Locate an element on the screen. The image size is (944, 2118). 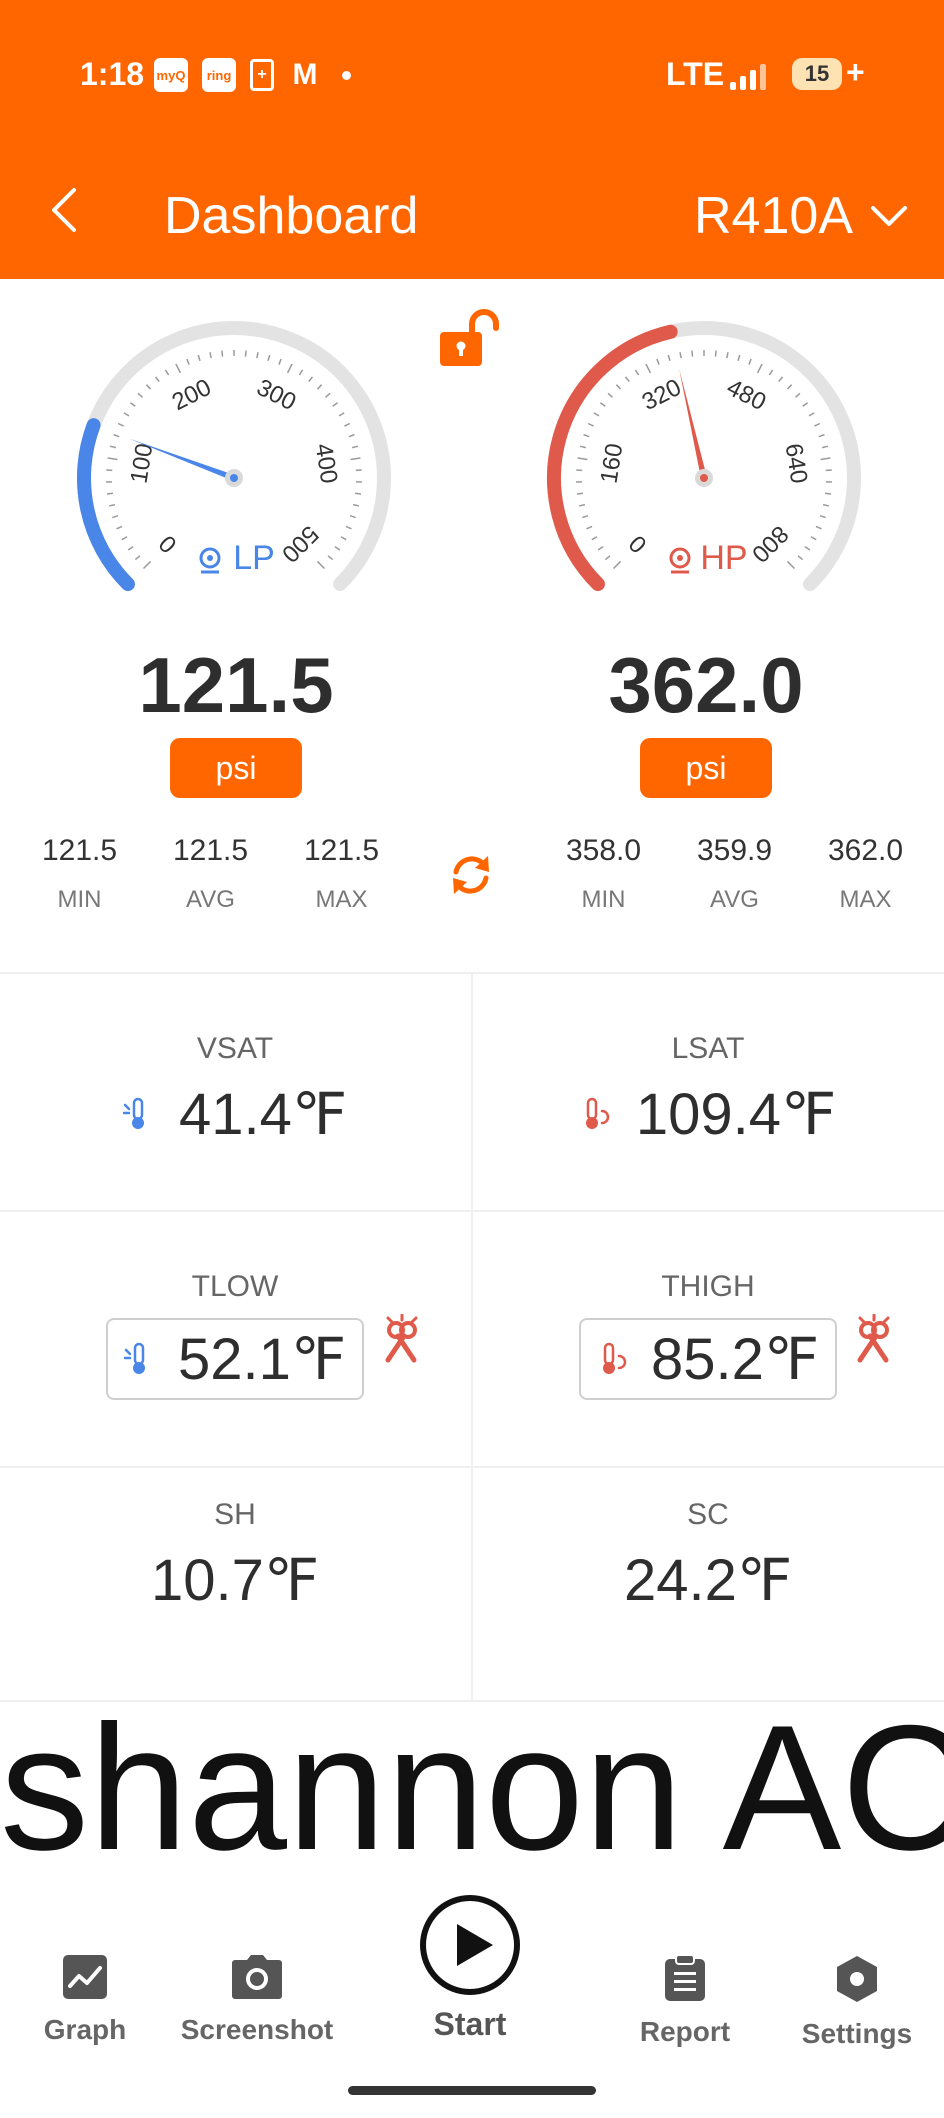
min-label: MIN is located at coordinates (603, 899).